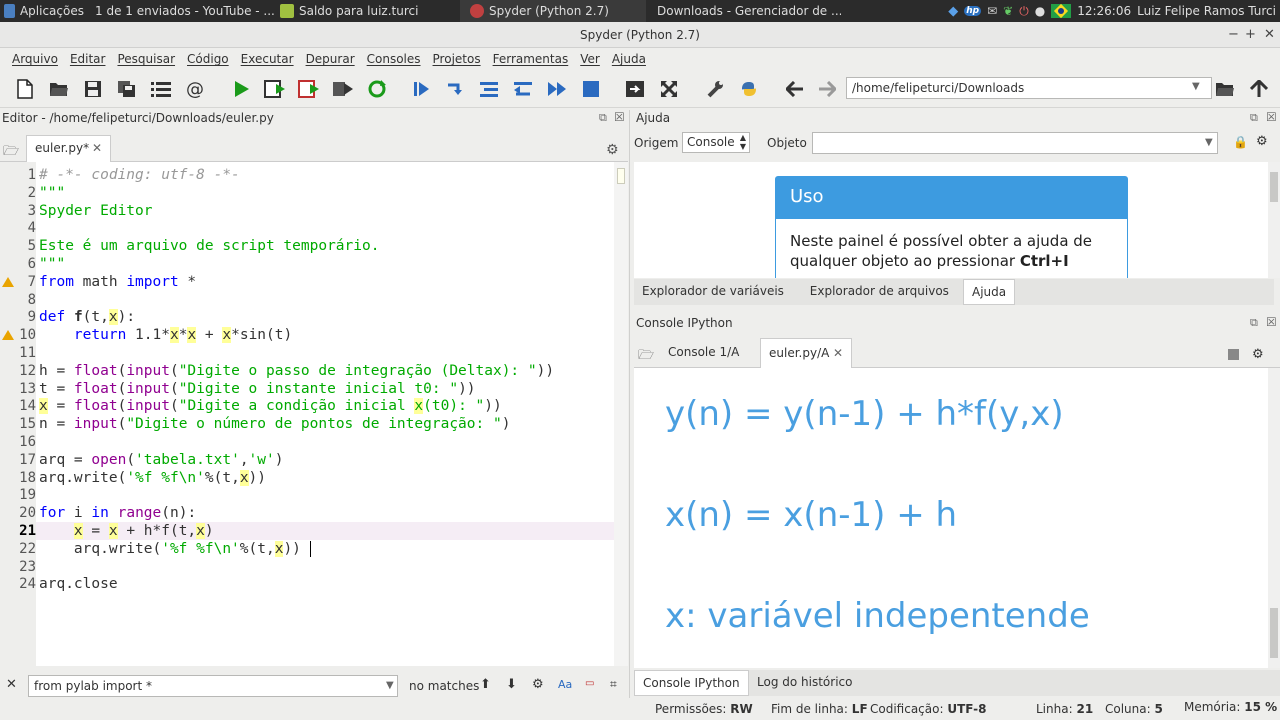 The height and width of the screenshot is (720, 1280). What do you see at coordinates (549, 11) in the screenshot?
I see `taskbar-spyder-label: Spyder (Python 2.7)` at bounding box center [549, 11].